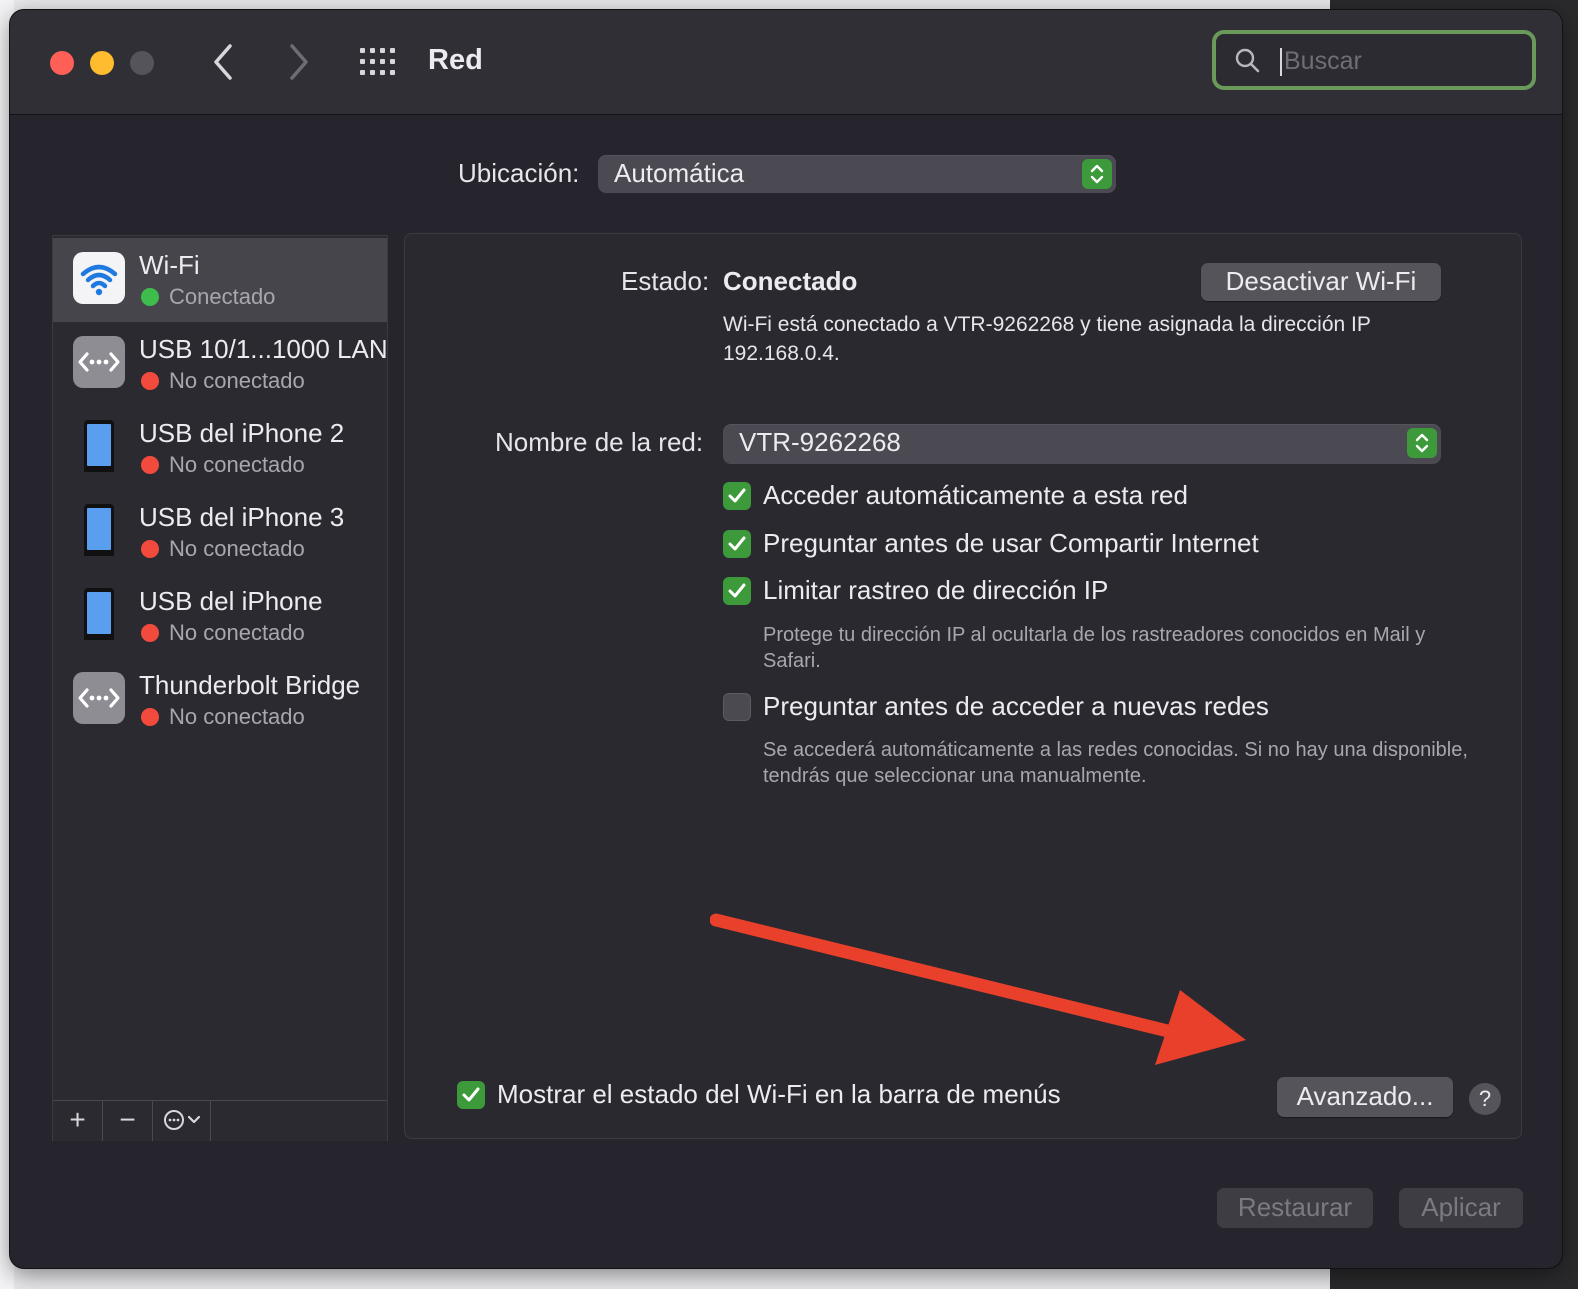 The height and width of the screenshot is (1289, 1578). Describe the element at coordinates (1404, 61) in the screenshot. I see `search-input` at that location.